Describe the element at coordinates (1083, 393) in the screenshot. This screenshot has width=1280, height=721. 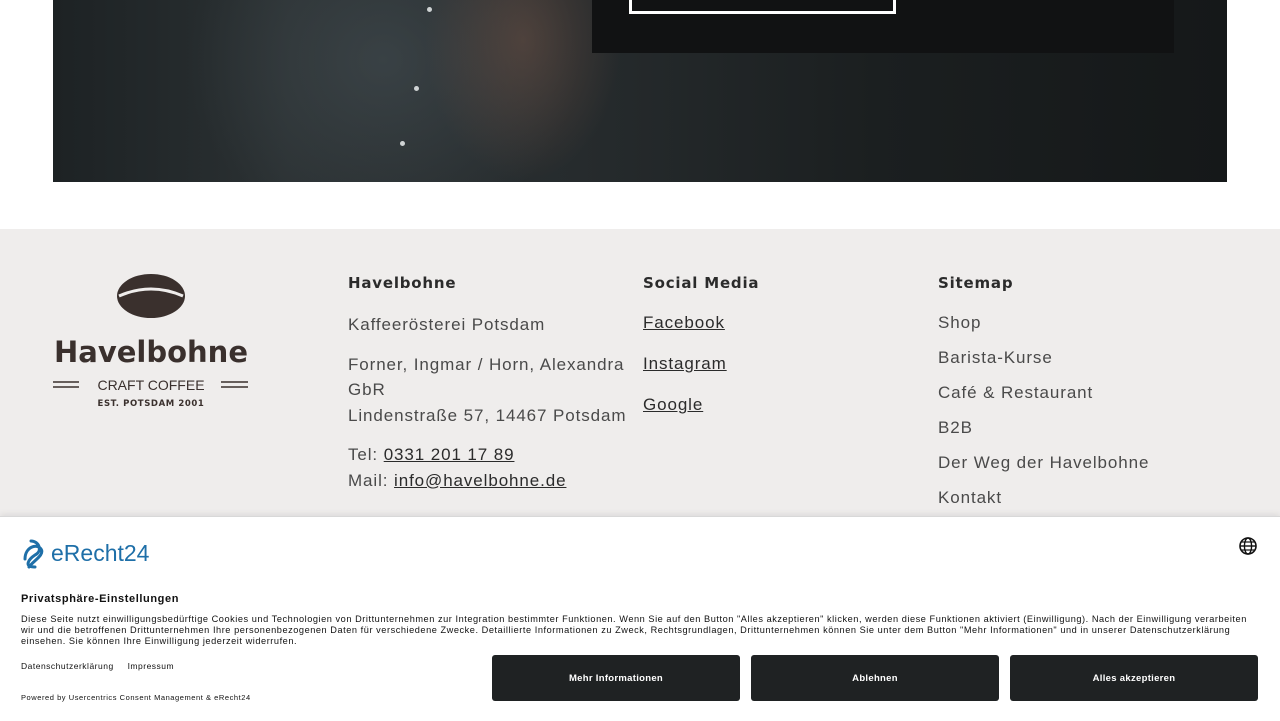
I see `sitemap-link-cafe-restaurant: Café & Restaurant` at that location.